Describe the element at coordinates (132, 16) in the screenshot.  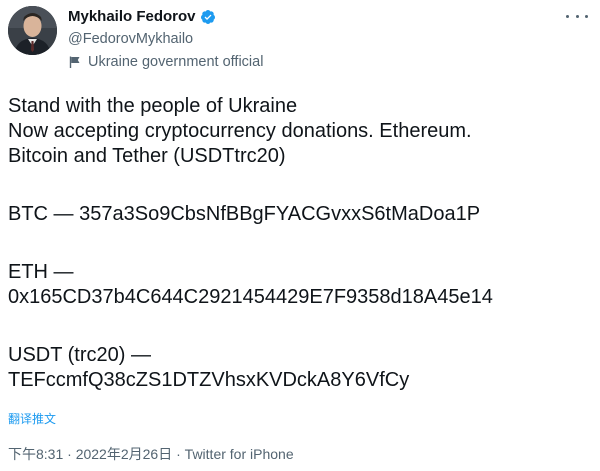
I see `author-name: Mykhailo Fedorov` at that location.